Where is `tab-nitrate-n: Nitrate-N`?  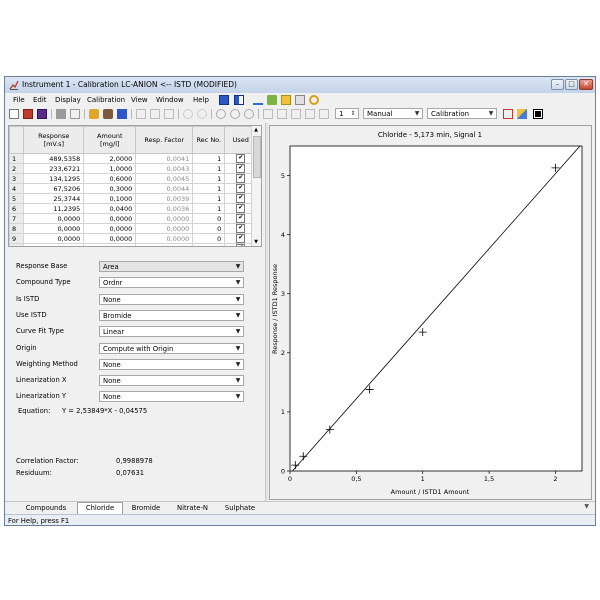
tab-nitrate-n: Nitrate-N is located at coordinates (192, 508).